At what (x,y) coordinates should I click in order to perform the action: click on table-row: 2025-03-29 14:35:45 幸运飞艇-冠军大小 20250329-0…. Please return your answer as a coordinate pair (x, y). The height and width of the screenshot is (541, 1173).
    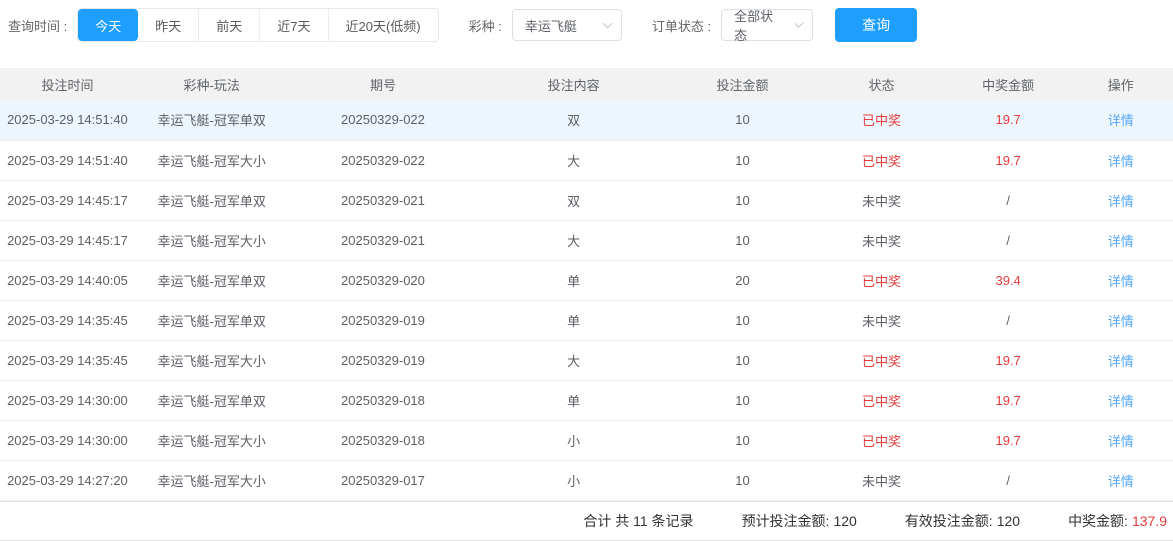
    Looking at the image, I should click on (586, 360).